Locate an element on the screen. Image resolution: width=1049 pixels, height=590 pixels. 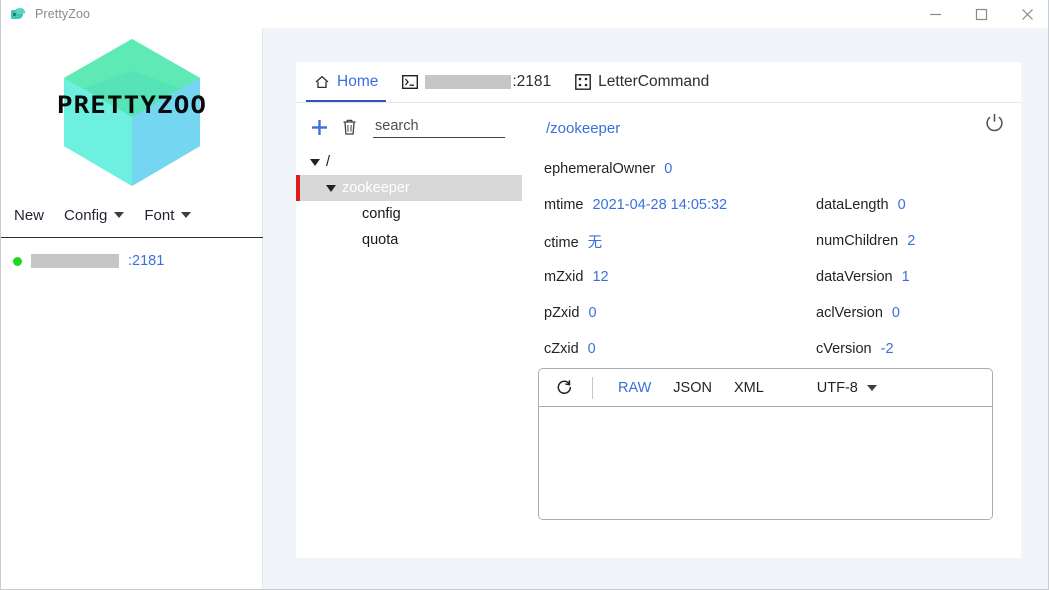
titlebar-left: PrettyZoo is located at coordinates (45, 14).